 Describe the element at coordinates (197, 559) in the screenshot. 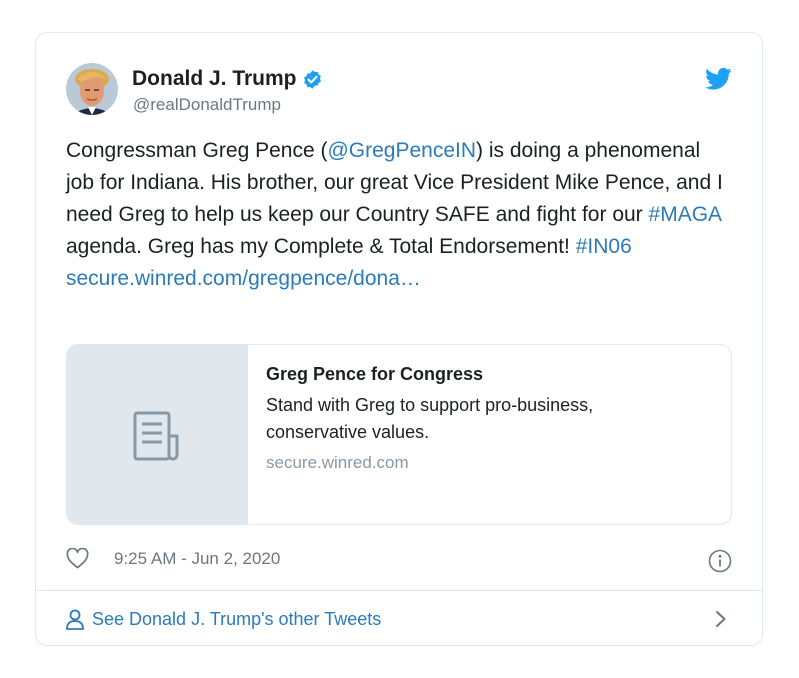

I see `tweet-timestamp: 9:25 AM - Jun 2, 2020` at that location.